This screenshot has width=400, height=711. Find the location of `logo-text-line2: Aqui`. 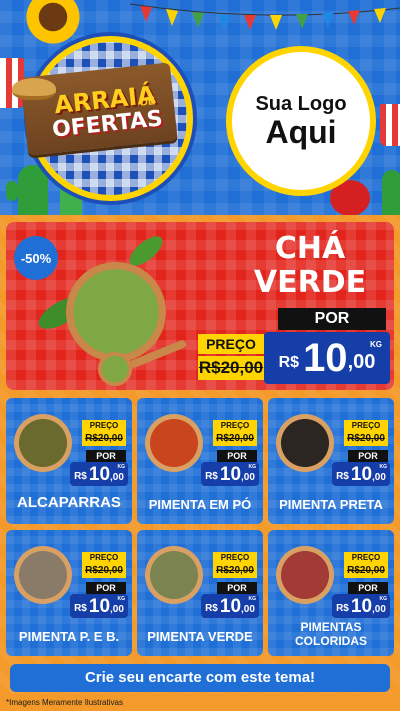

logo-text-line2: Aqui is located at coordinates (301, 131).